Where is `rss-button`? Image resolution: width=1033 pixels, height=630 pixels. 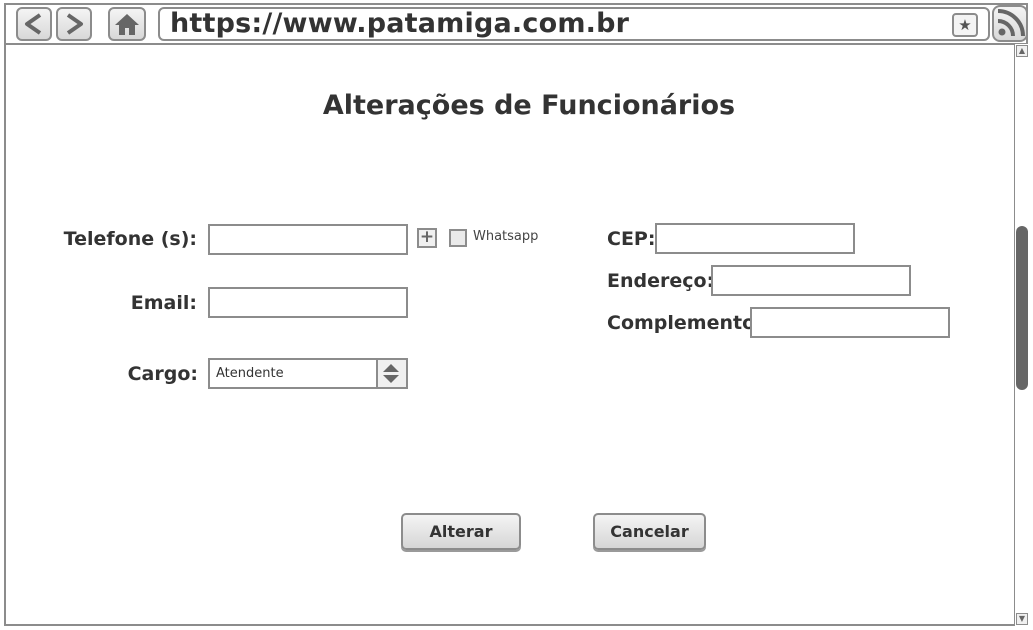
rss-button is located at coordinates (1010, 23).